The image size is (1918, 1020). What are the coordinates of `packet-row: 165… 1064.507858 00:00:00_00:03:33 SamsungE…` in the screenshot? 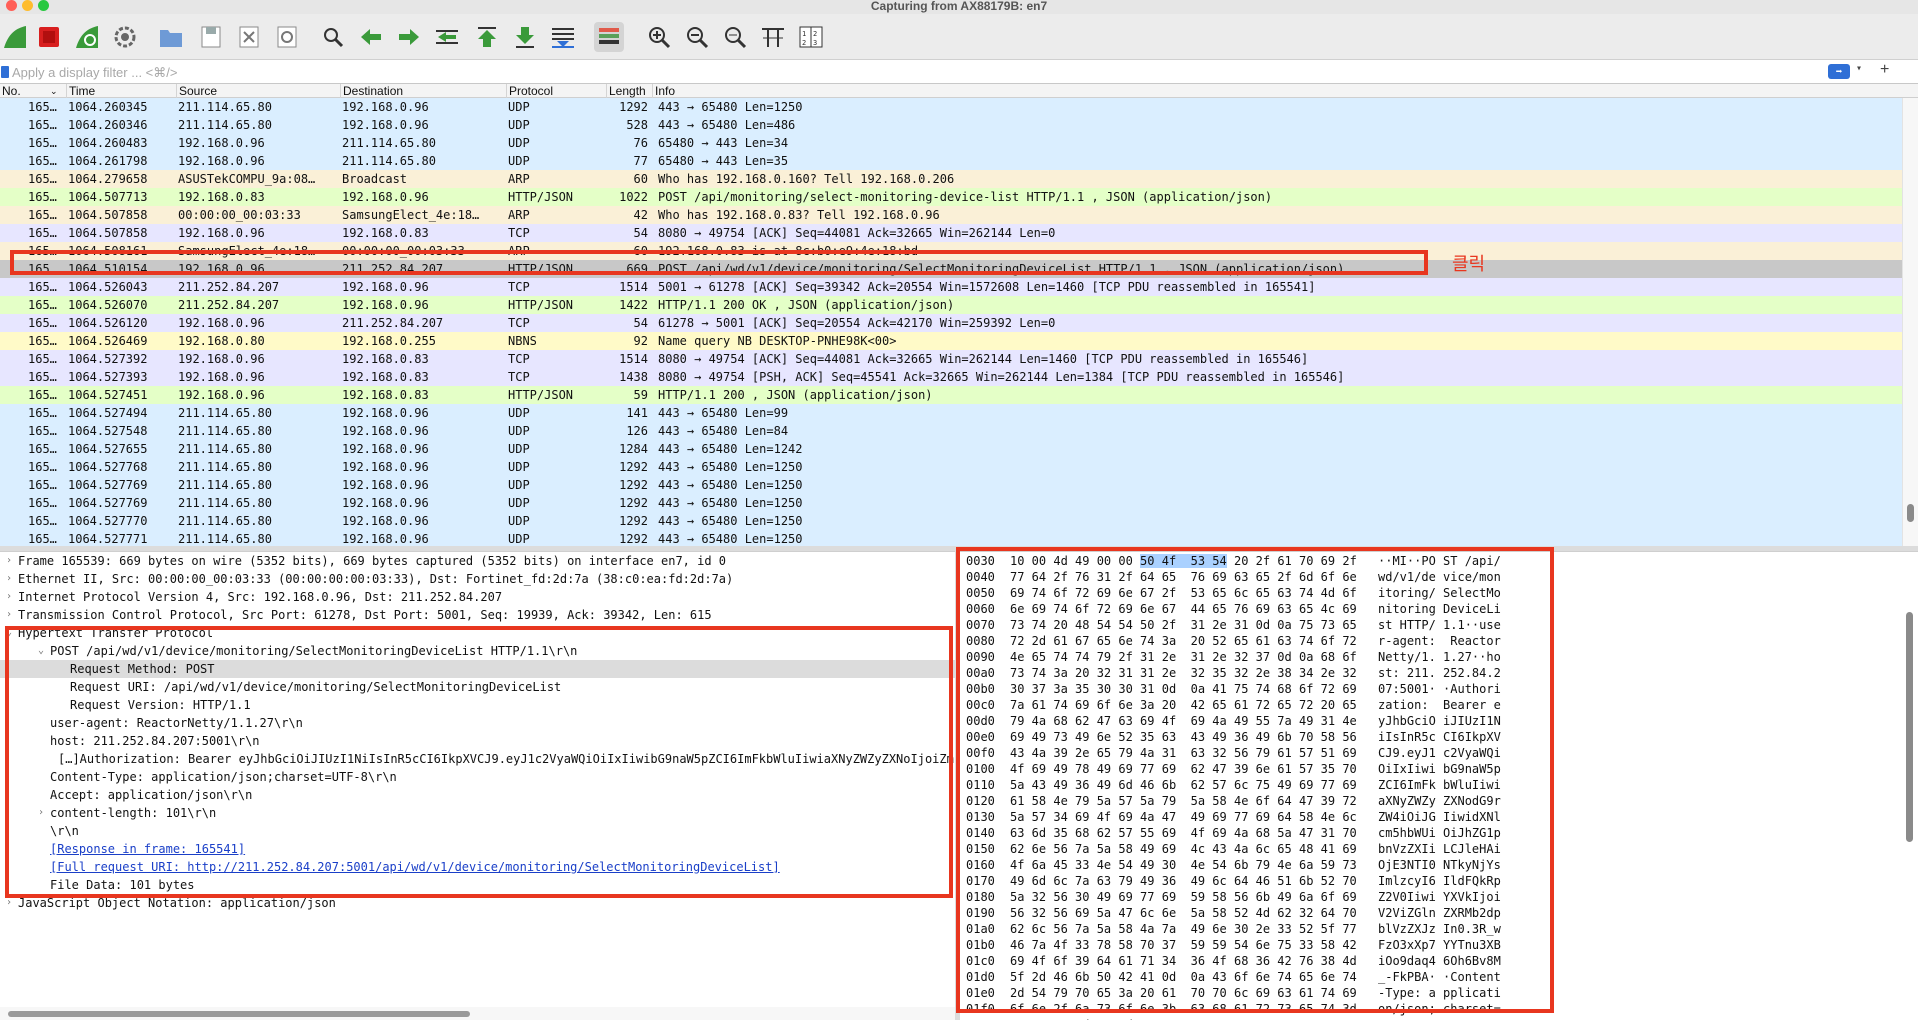 It's located at (951, 215).